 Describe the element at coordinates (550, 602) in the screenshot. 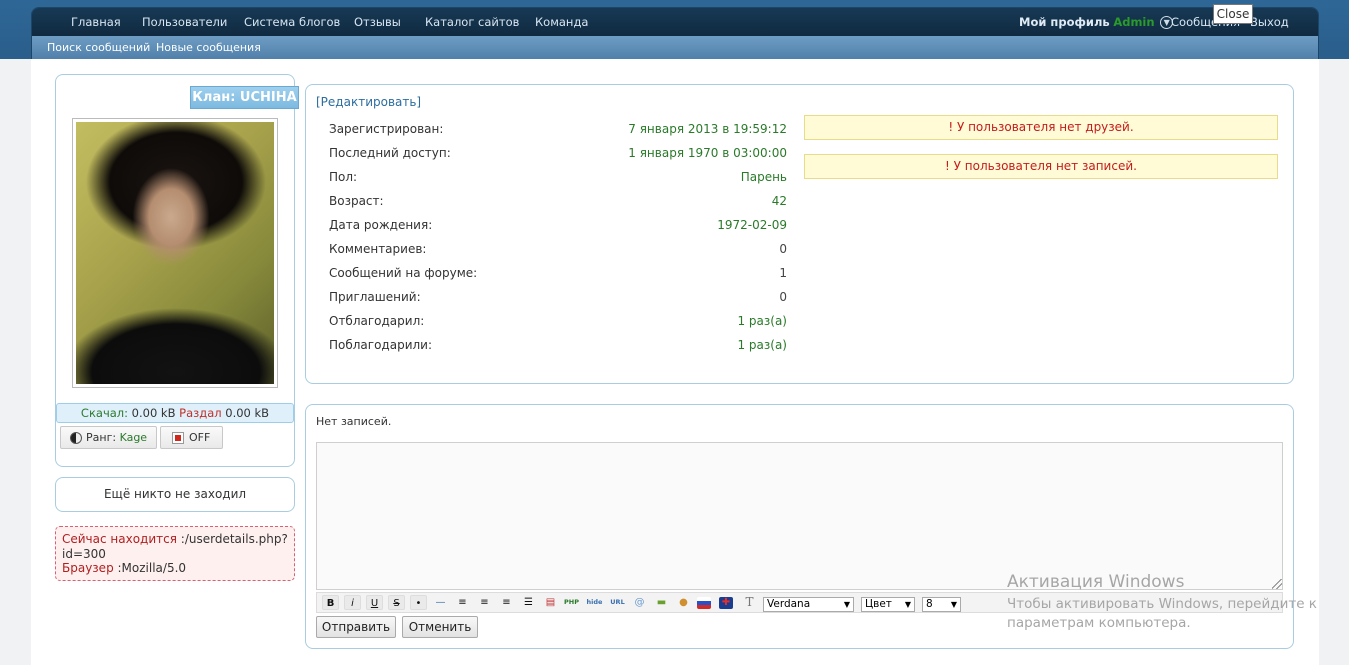

I see `quote-icon: ▤` at that location.